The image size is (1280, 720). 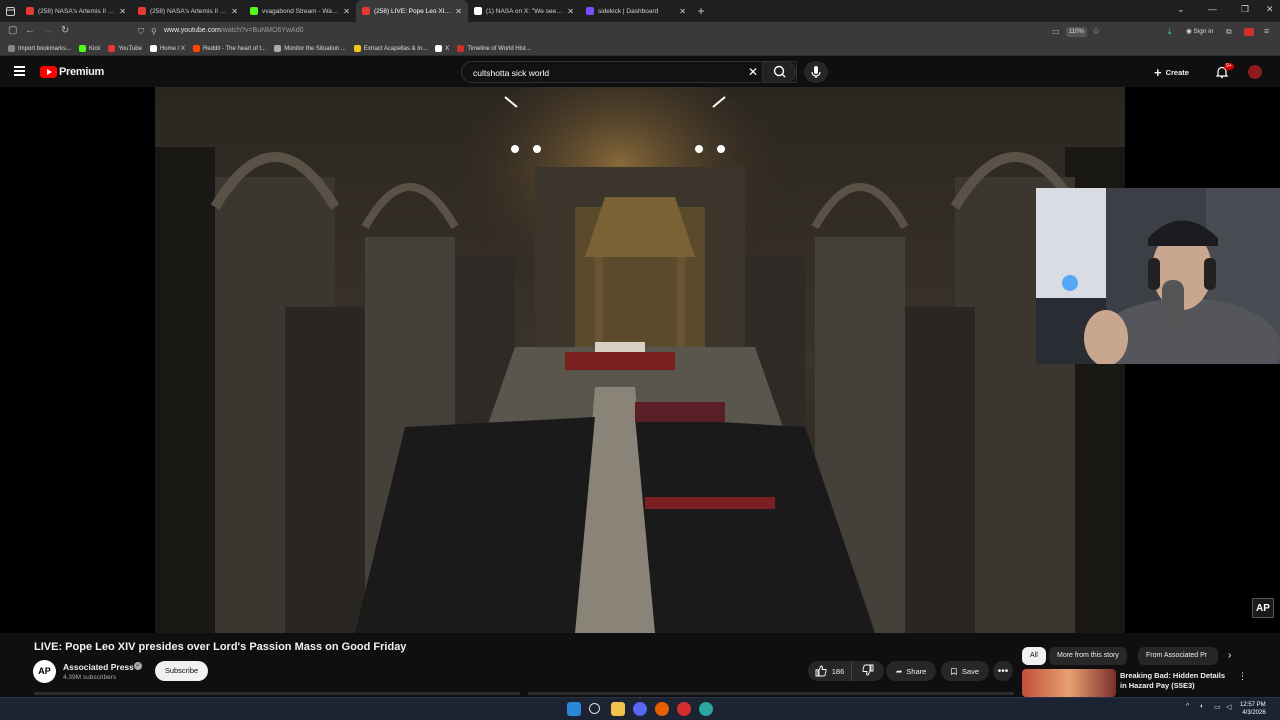 I want to click on like-button: 186, so click(x=830, y=671).